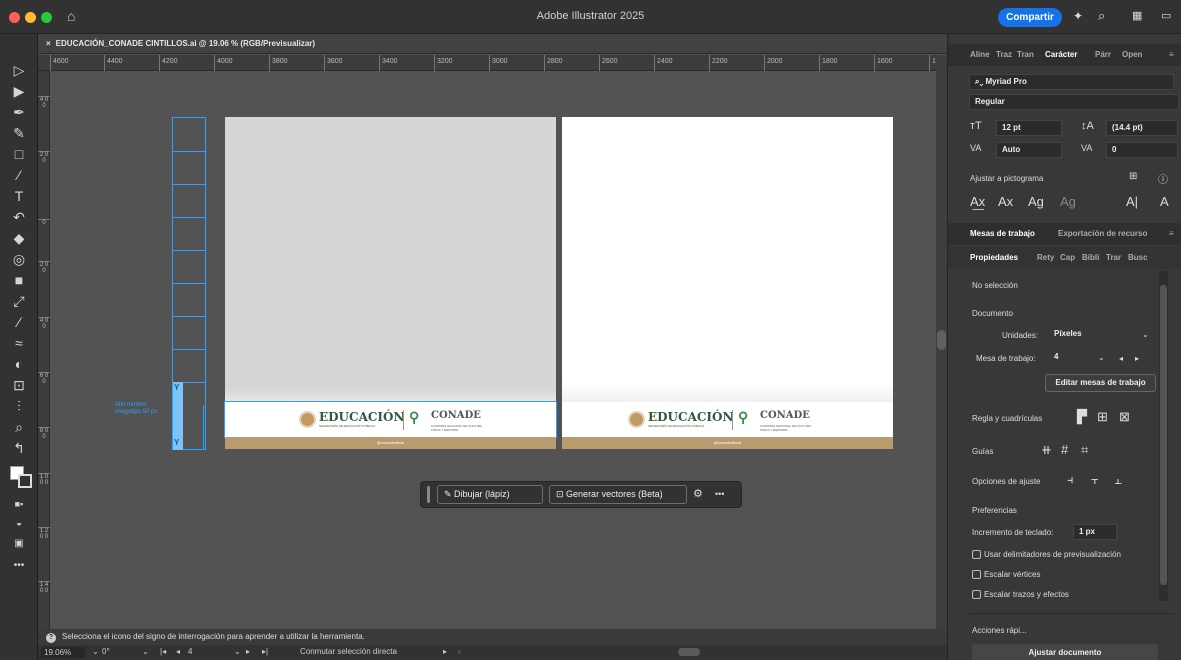  Describe the element at coordinates (1142, 128) in the screenshot. I see `leading-field: (14.4 pt)` at that location.